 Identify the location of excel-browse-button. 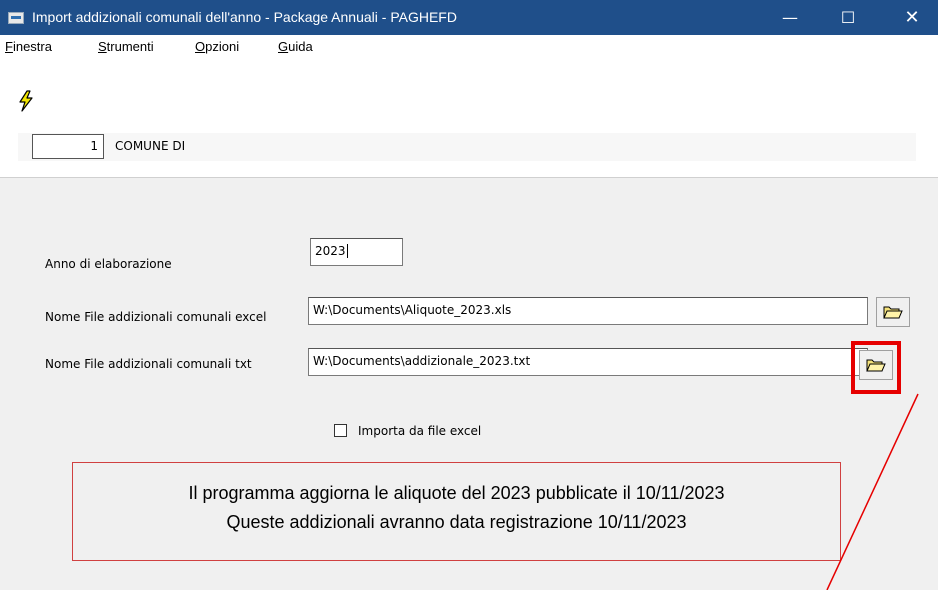
(893, 312).